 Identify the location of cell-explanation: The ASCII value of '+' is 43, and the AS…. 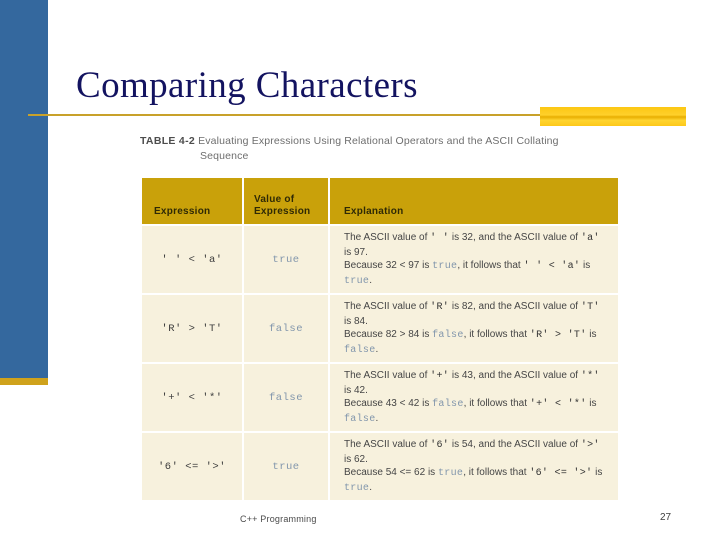
(474, 397).